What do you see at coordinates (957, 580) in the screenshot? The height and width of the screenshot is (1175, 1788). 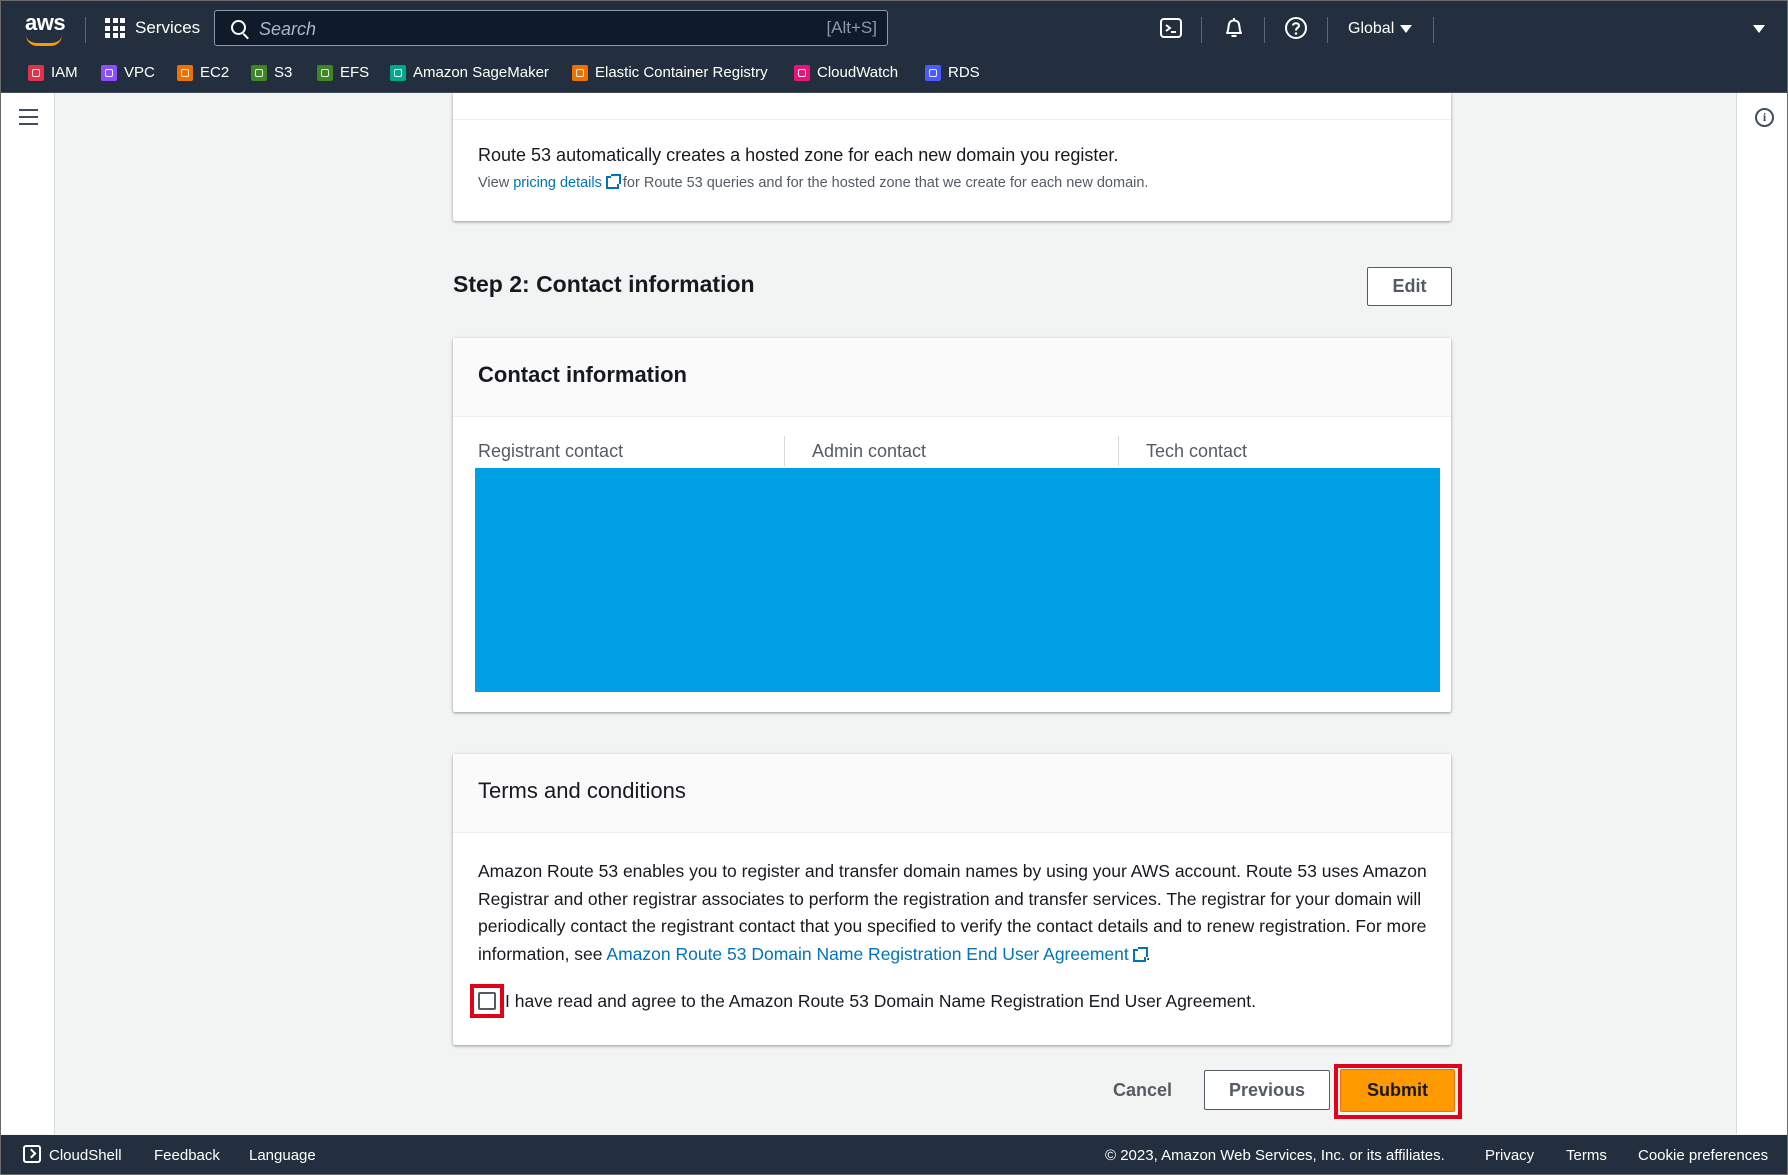 I see `redacted-contact-details` at bounding box center [957, 580].